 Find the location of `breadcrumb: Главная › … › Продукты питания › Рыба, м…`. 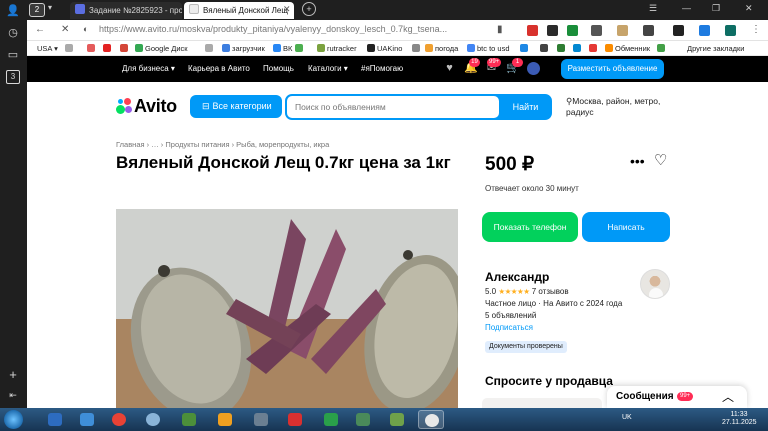

breadcrumb: Главная › … › Продукты питания › Рыба, м… is located at coordinates (222, 144).